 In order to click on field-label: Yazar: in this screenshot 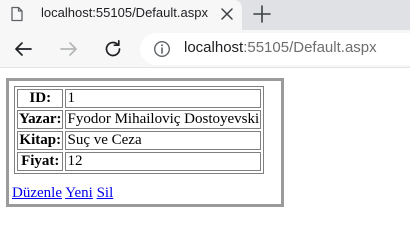, I will do `click(40, 119)`.